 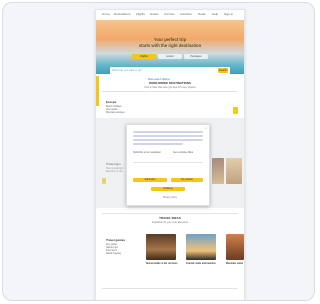 I want to click on hero-subtitle: starts with the right destination, so click(x=170, y=45).